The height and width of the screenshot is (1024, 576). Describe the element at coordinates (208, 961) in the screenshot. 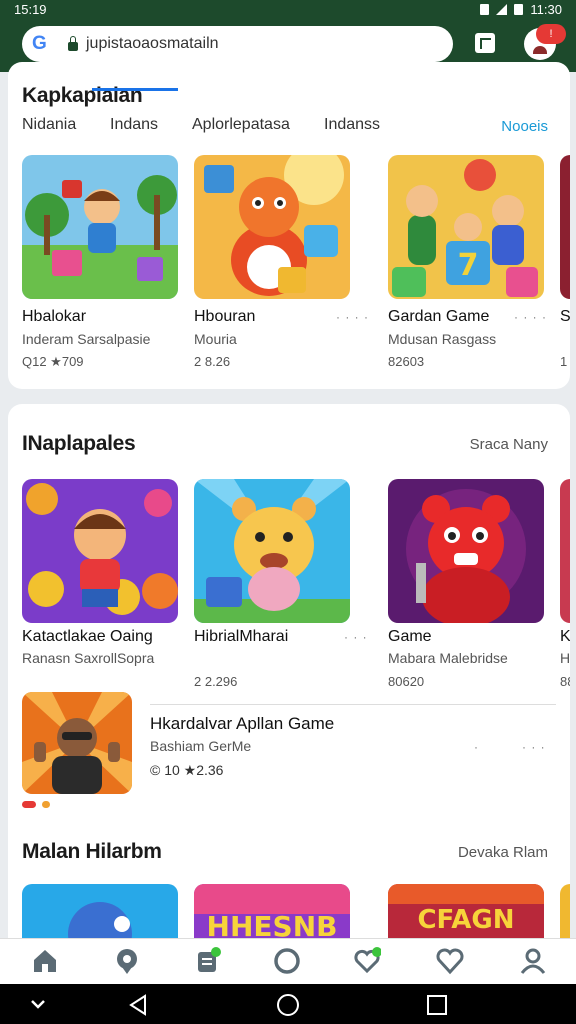

I see `library-icon` at that location.